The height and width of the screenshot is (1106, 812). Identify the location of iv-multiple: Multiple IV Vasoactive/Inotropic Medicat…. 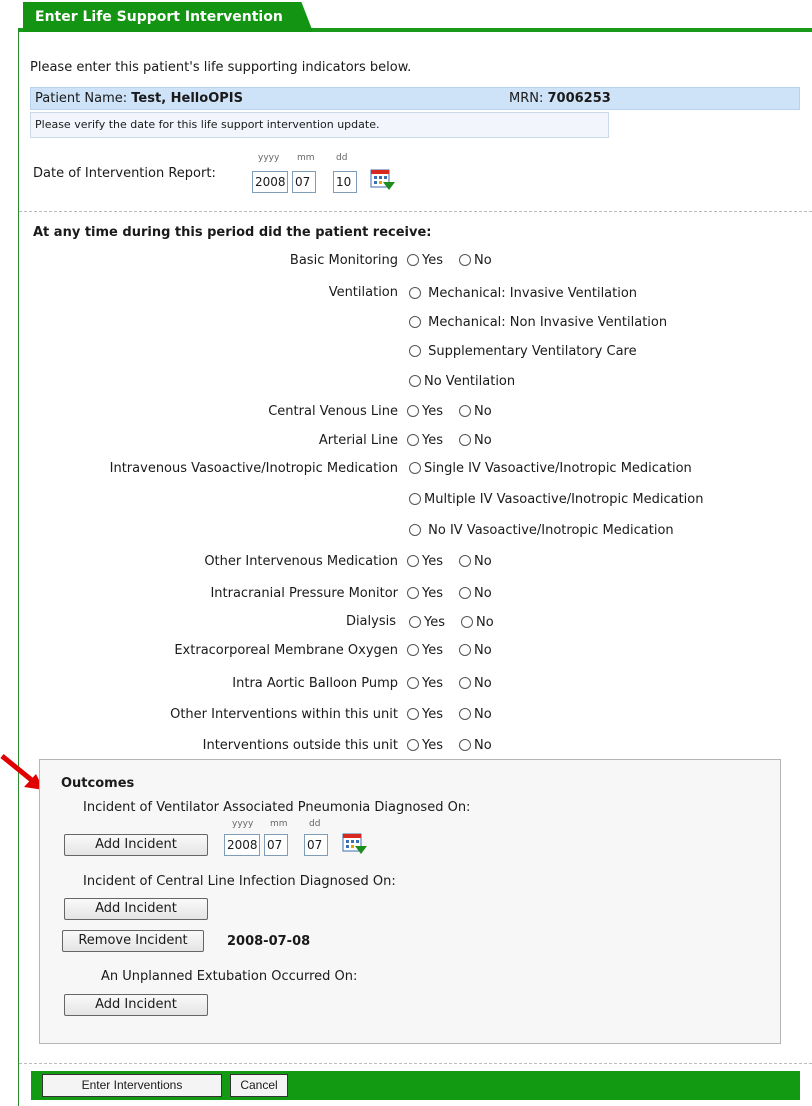
(556, 499).